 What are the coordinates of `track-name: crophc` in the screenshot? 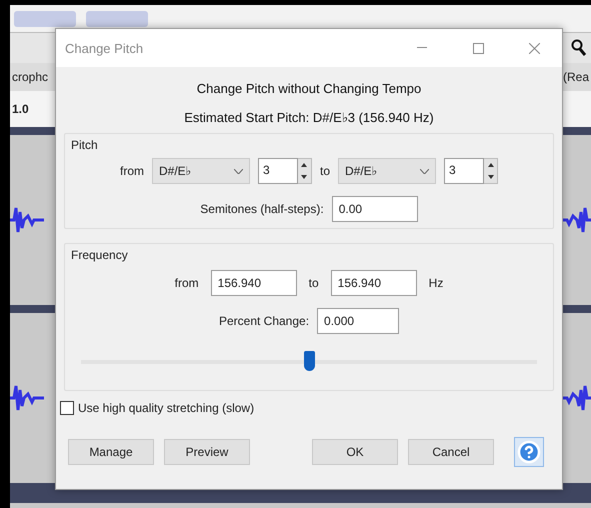 It's located at (30, 77).